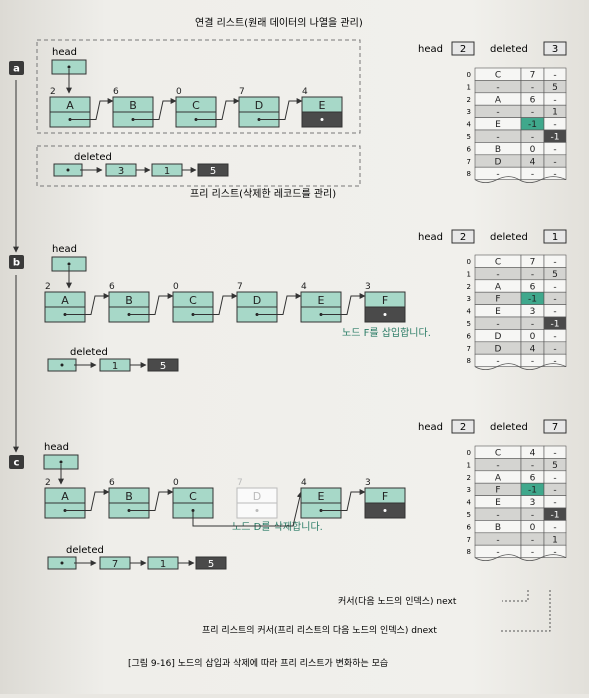 The image size is (589, 698). Describe the element at coordinates (240, 287) in the screenshot. I see `node-index: 7` at that location.